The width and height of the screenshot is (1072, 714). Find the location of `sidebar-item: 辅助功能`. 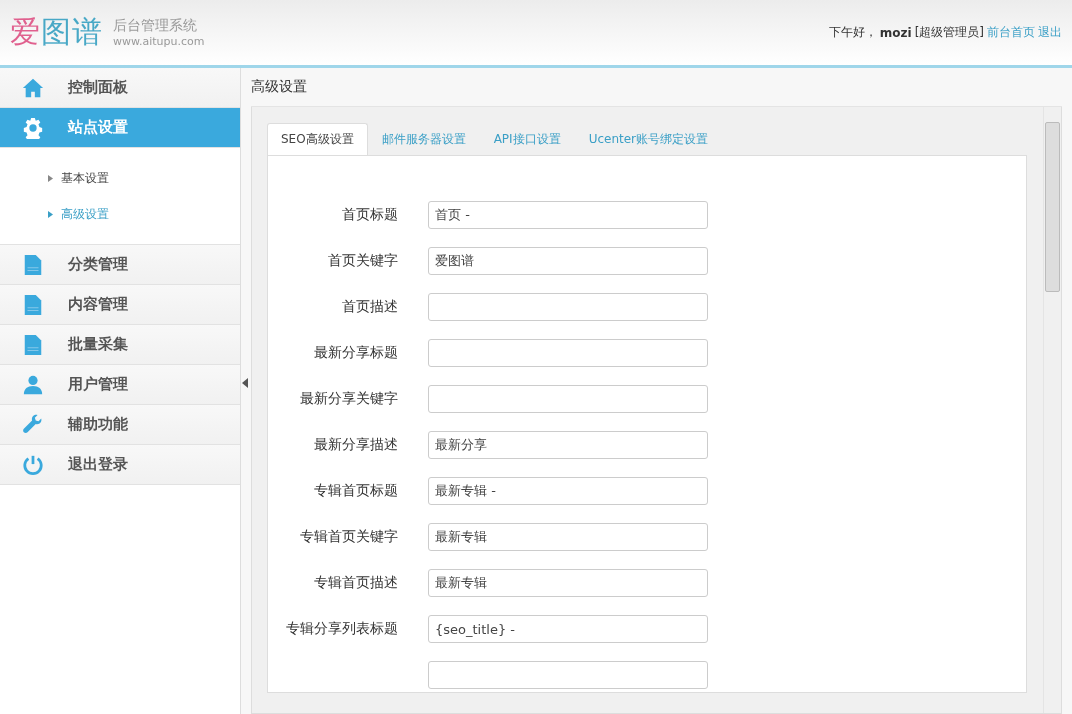

sidebar-item: 辅助功能 is located at coordinates (120, 425).